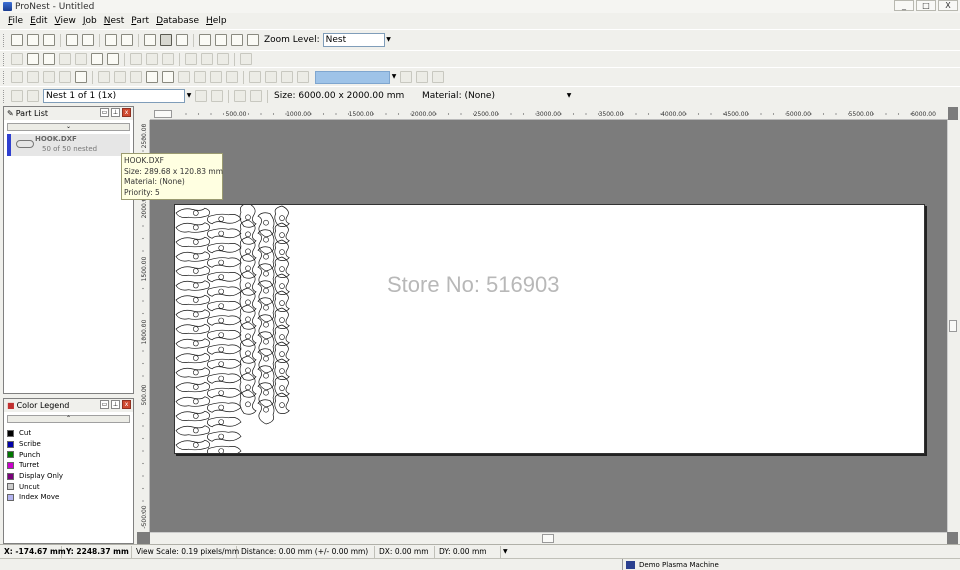 This screenshot has height=570, width=960. What do you see at coordinates (952, 326) in the screenshot?
I see `vertical-scrollbar` at bounding box center [952, 326].